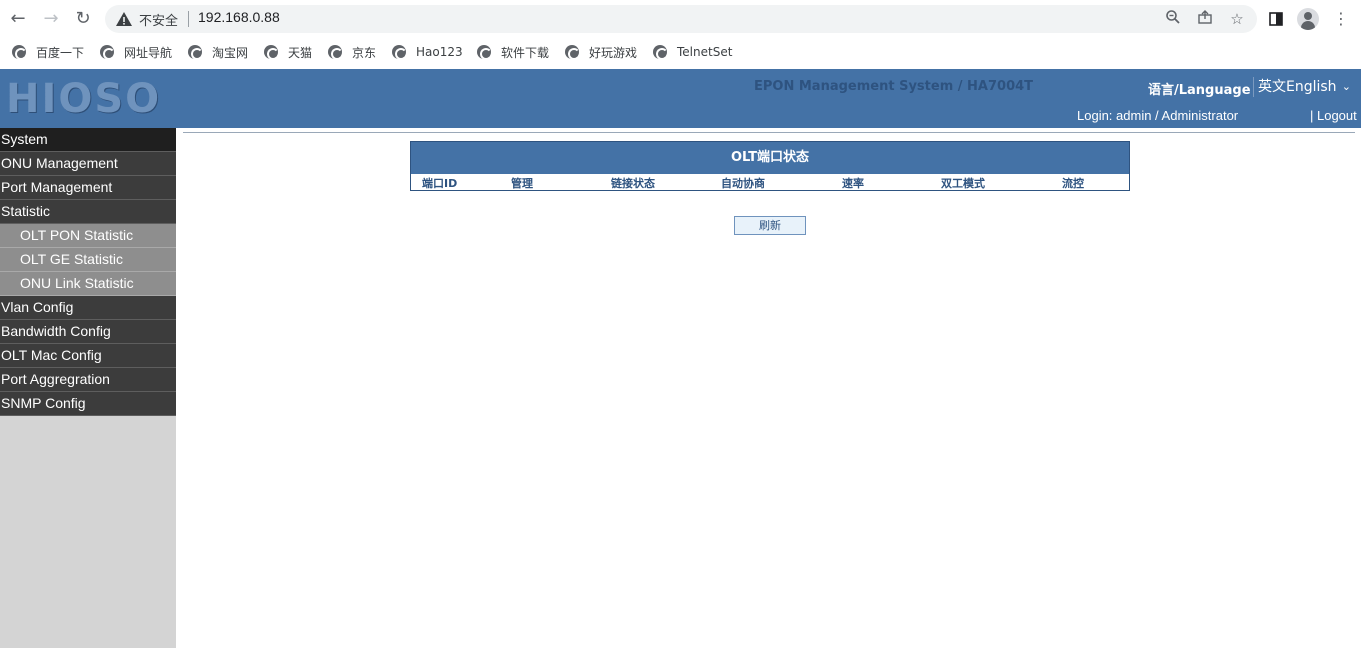 Image resolution: width=1361 pixels, height=648 pixels. Describe the element at coordinates (48, 52) in the screenshot. I see `bookmark-item: 百度一下` at that location.